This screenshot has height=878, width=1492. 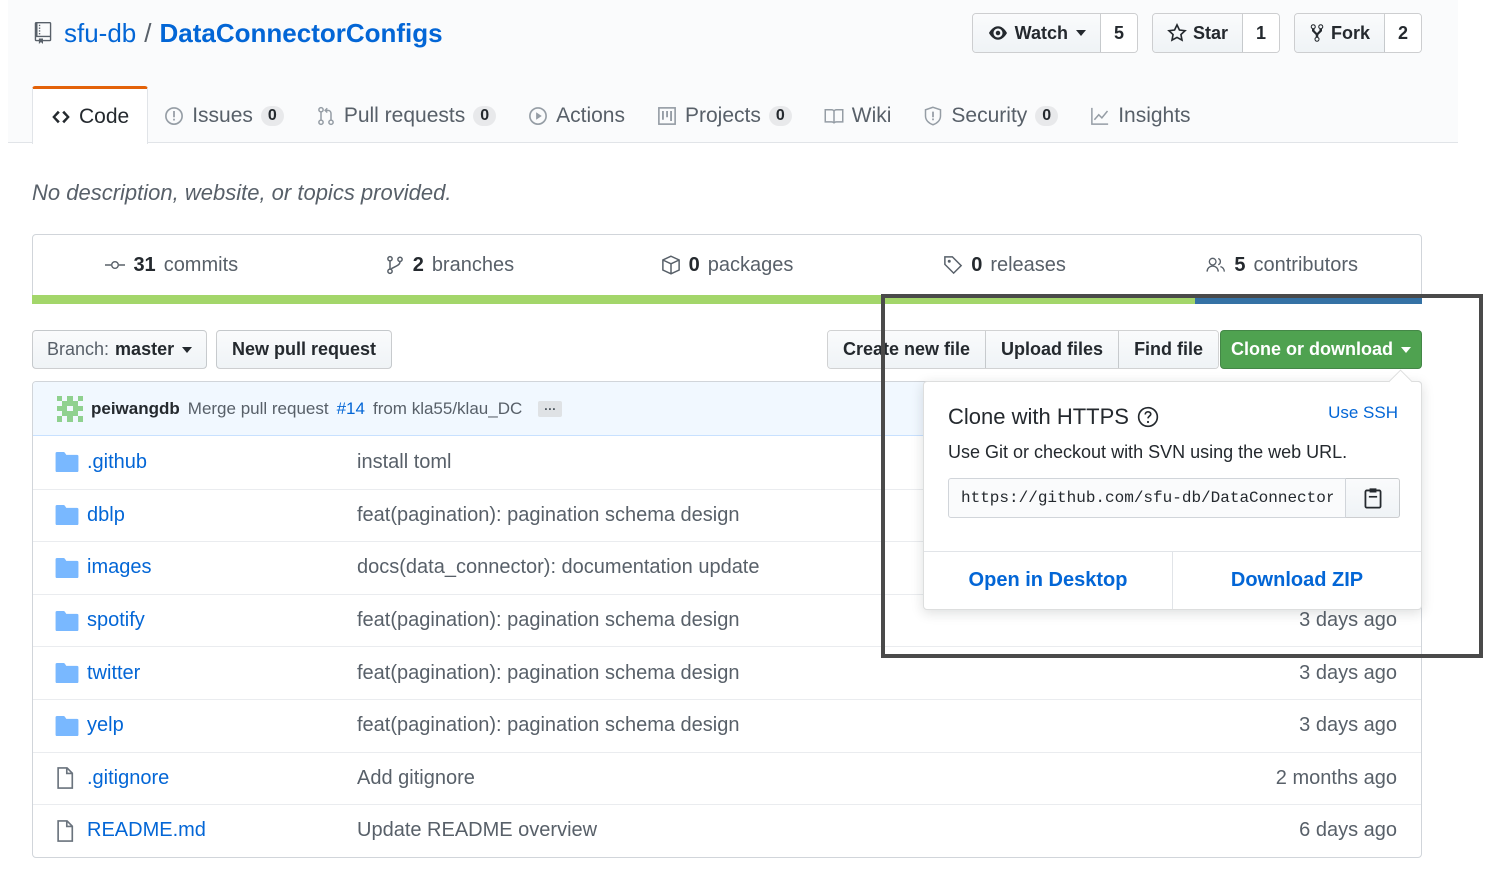 What do you see at coordinates (201, 264) in the screenshot?
I see `commits-label: commits` at bounding box center [201, 264].